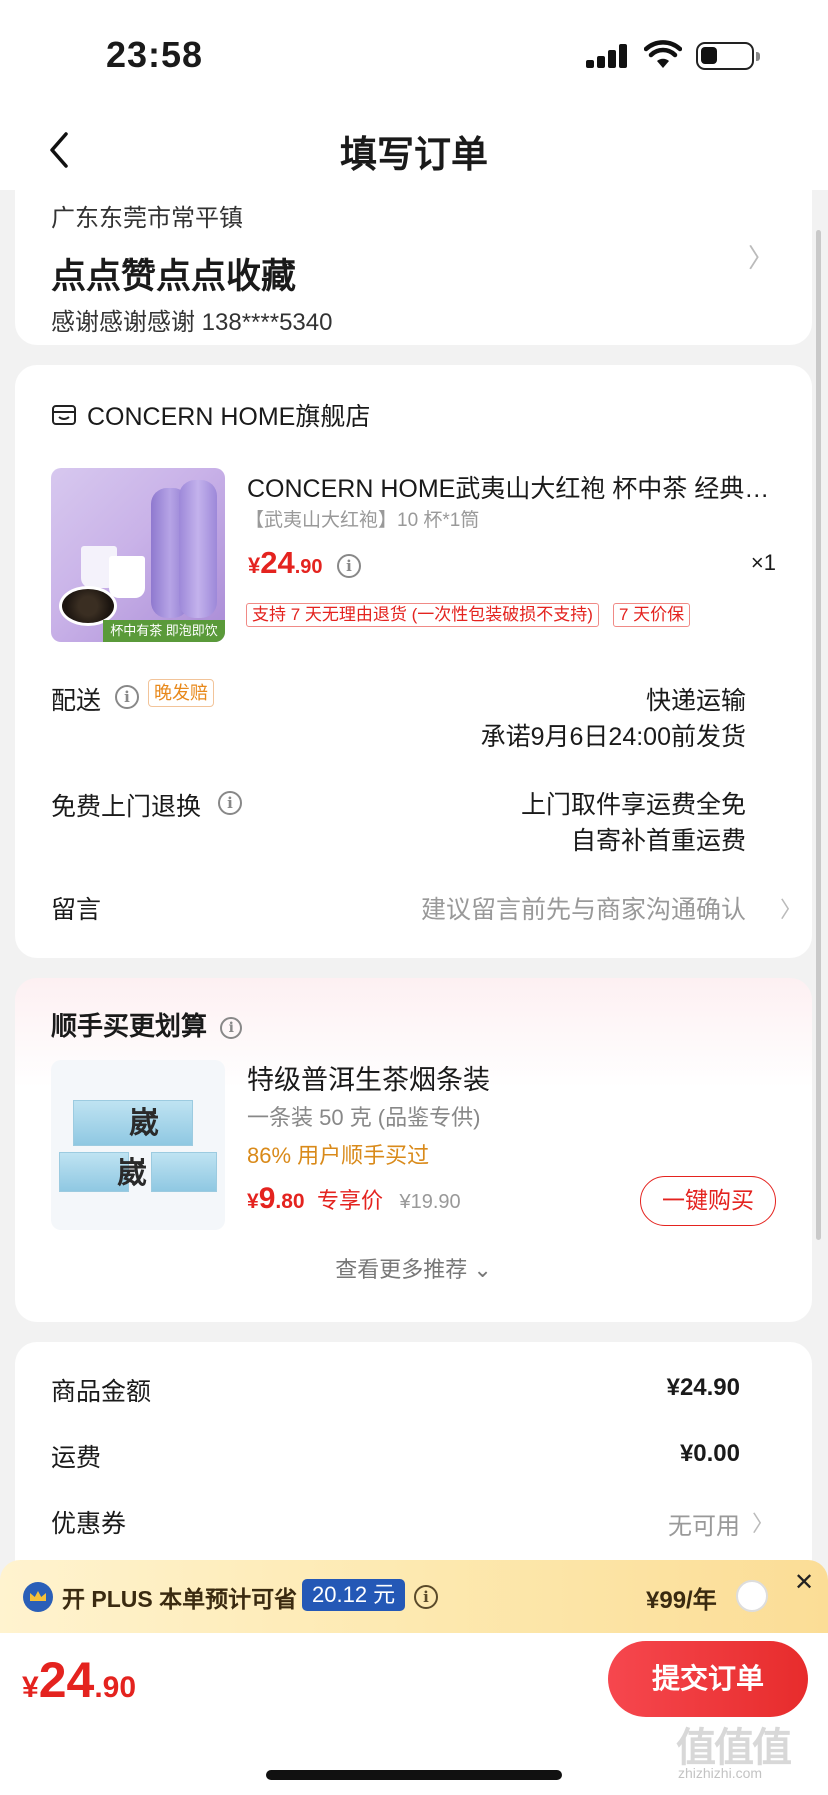 This screenshot has width=828, height=1795. I want to click on plus-promo-bar: 开 PLUS 本单预计可省 20.12 元 i ¥99/年 ✕, so click(414, 1596).